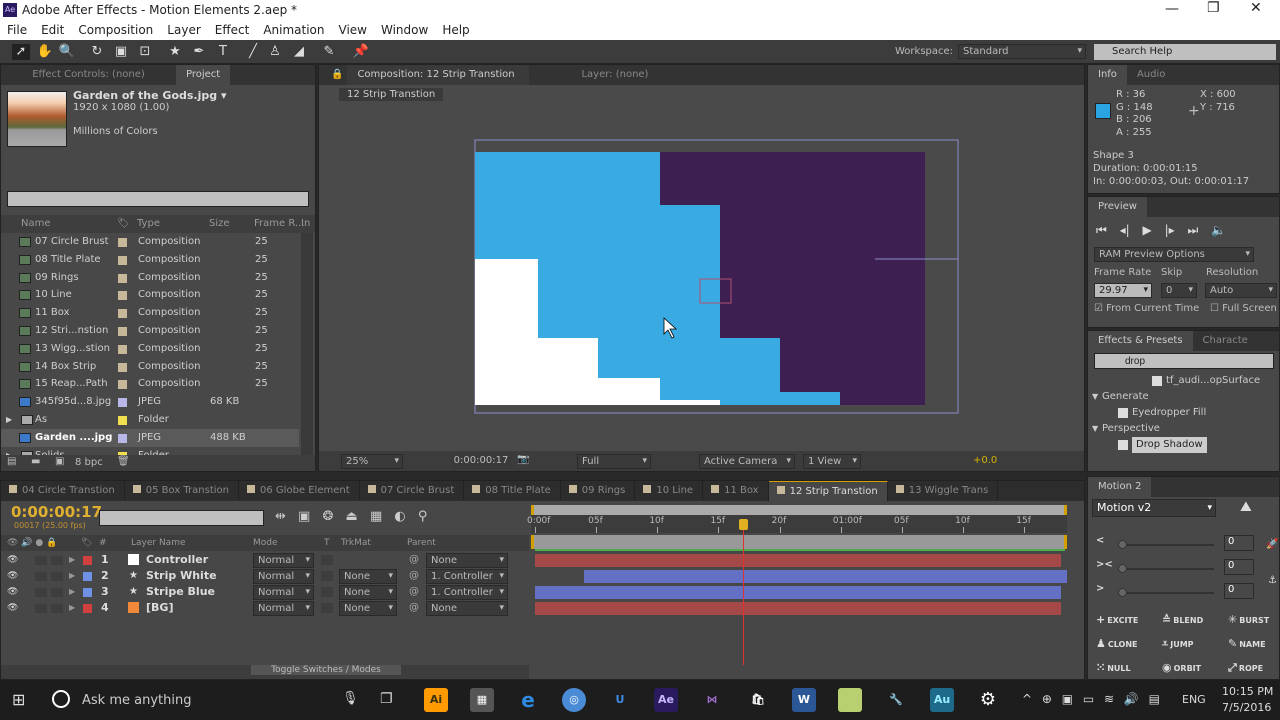 The height and width of the screenshot is (720, 1280). What do you see at coordinates (1178, 644) in the screenshot?
I see `motion-jump-button: ⩡ JUMP` at bounding box center [1178, 644].